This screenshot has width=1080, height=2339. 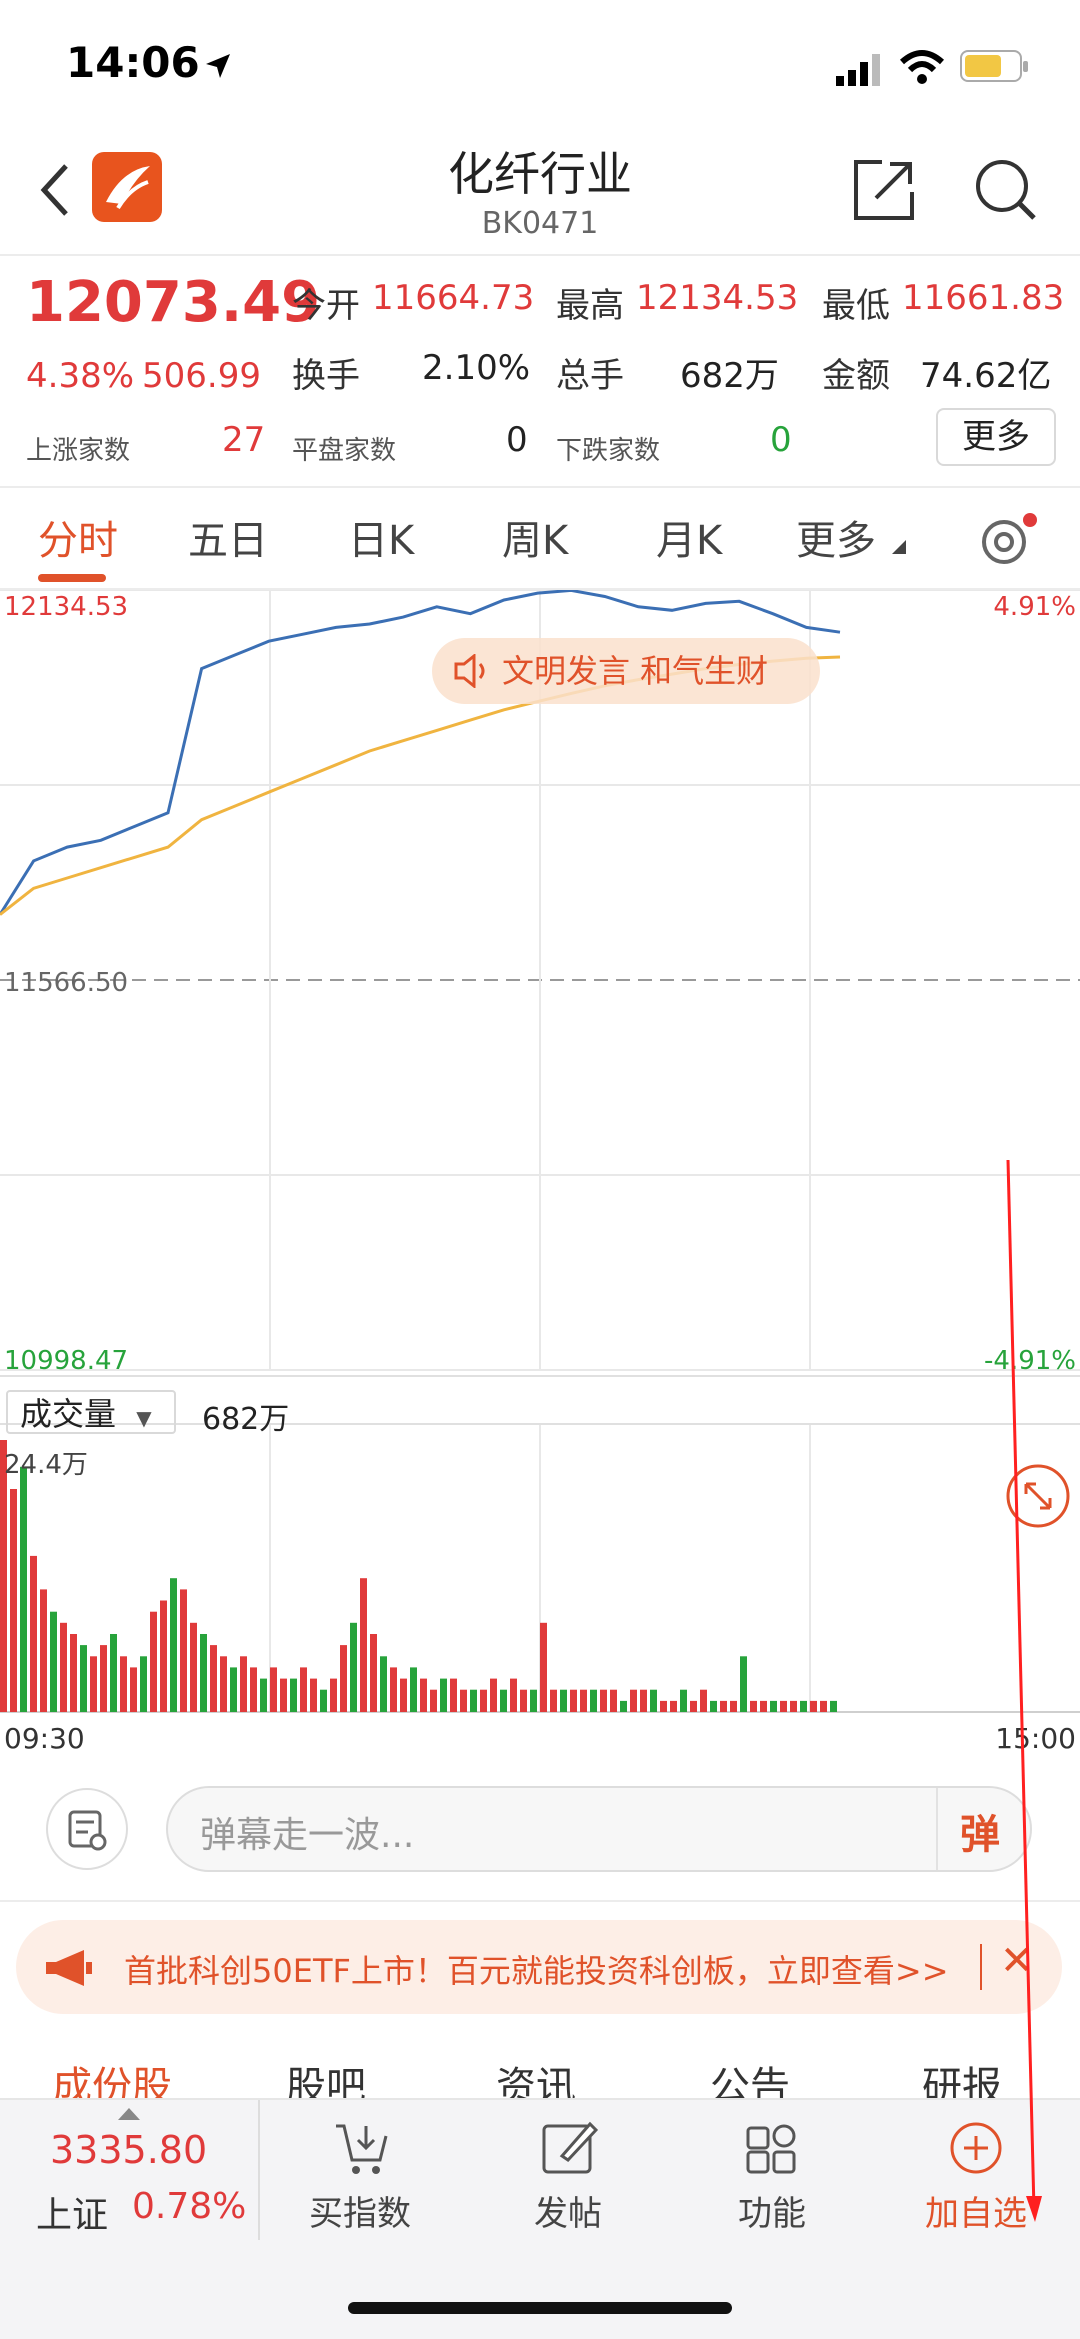 I want to click on index-change: 0.78%, so click(x=189, y=2206).